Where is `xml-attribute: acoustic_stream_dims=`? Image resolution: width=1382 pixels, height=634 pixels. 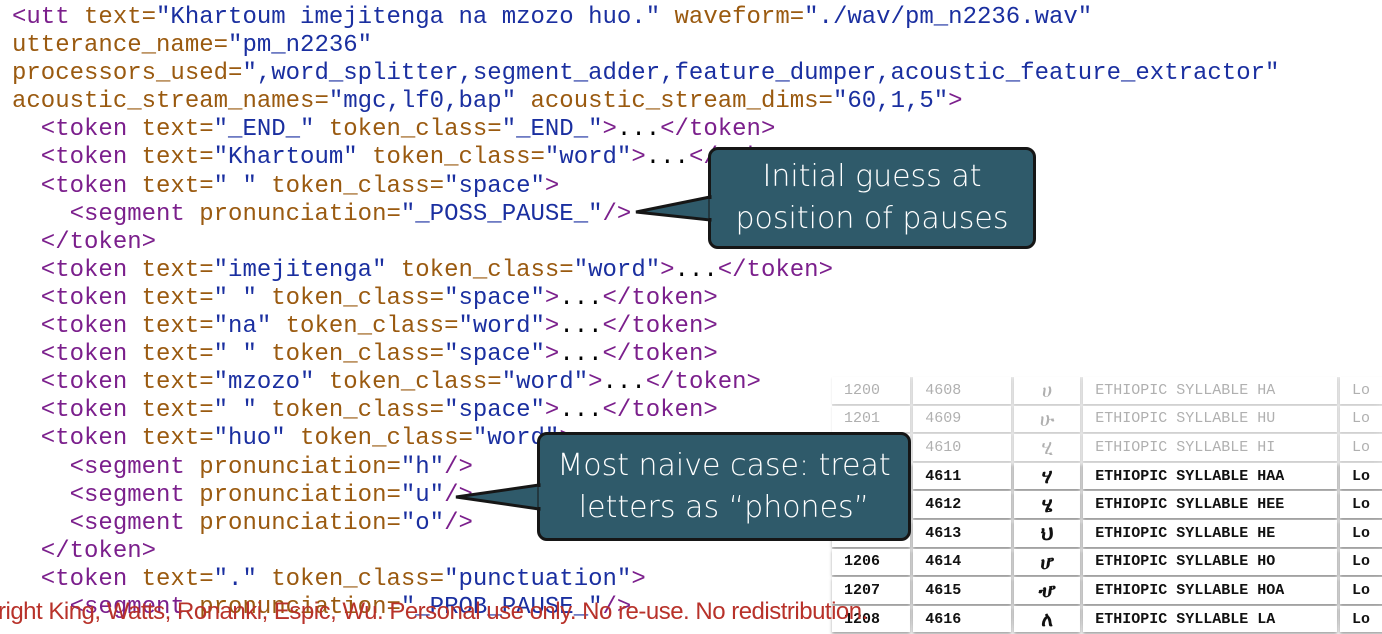
xml-attribute: acoustic_stream_dims= is located at coordinates (681, 102).